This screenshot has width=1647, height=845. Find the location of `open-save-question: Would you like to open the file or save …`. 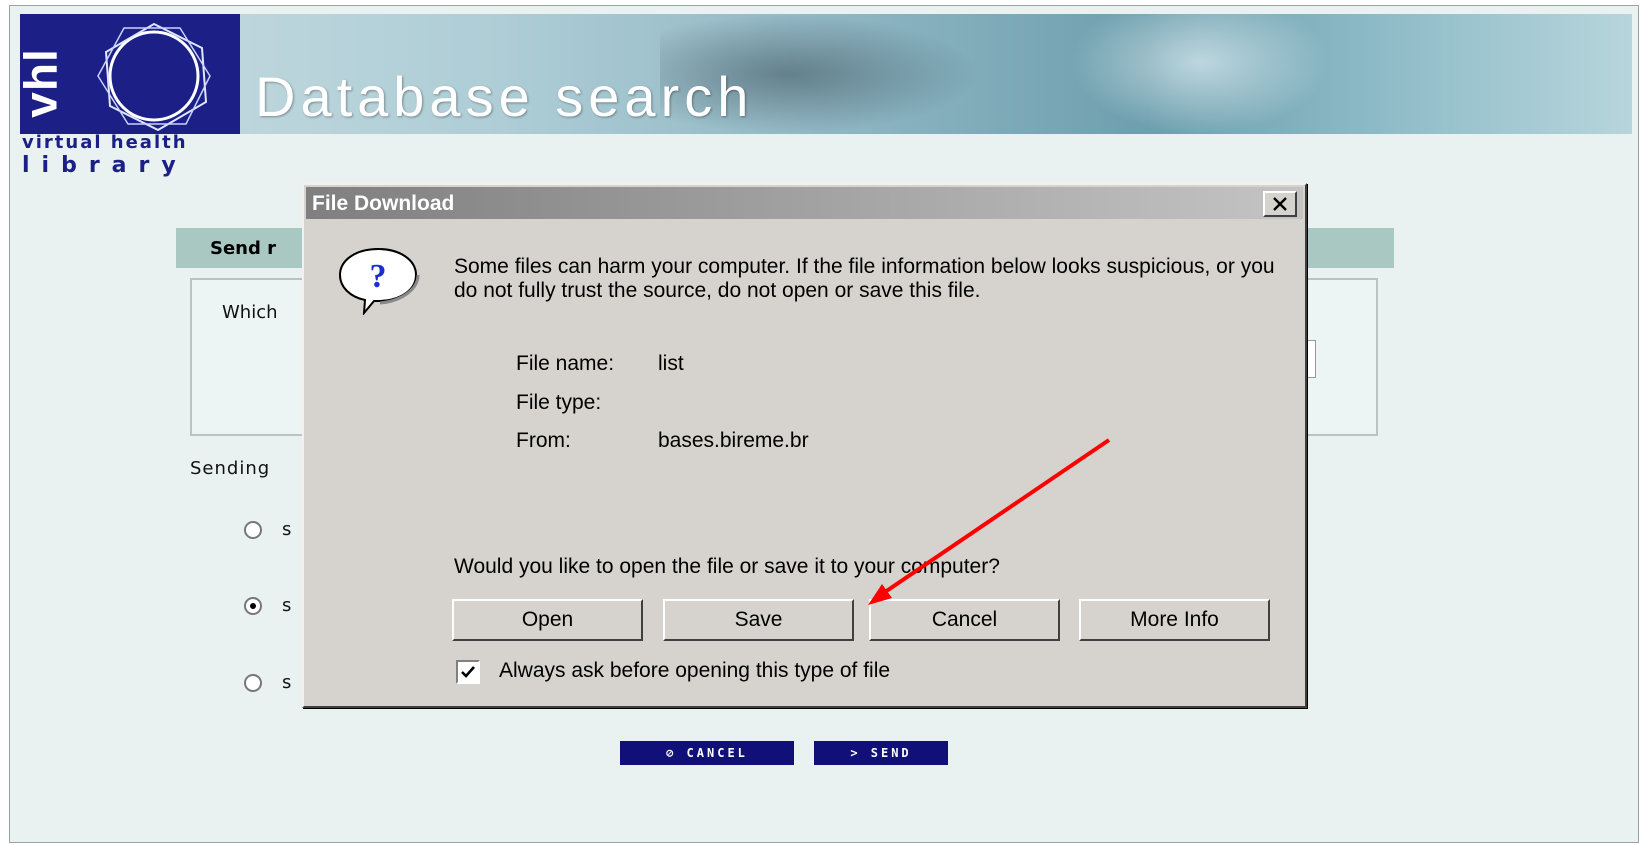

open-save-question: Would you like to open the file or save … is located at coordinates (727, 566).